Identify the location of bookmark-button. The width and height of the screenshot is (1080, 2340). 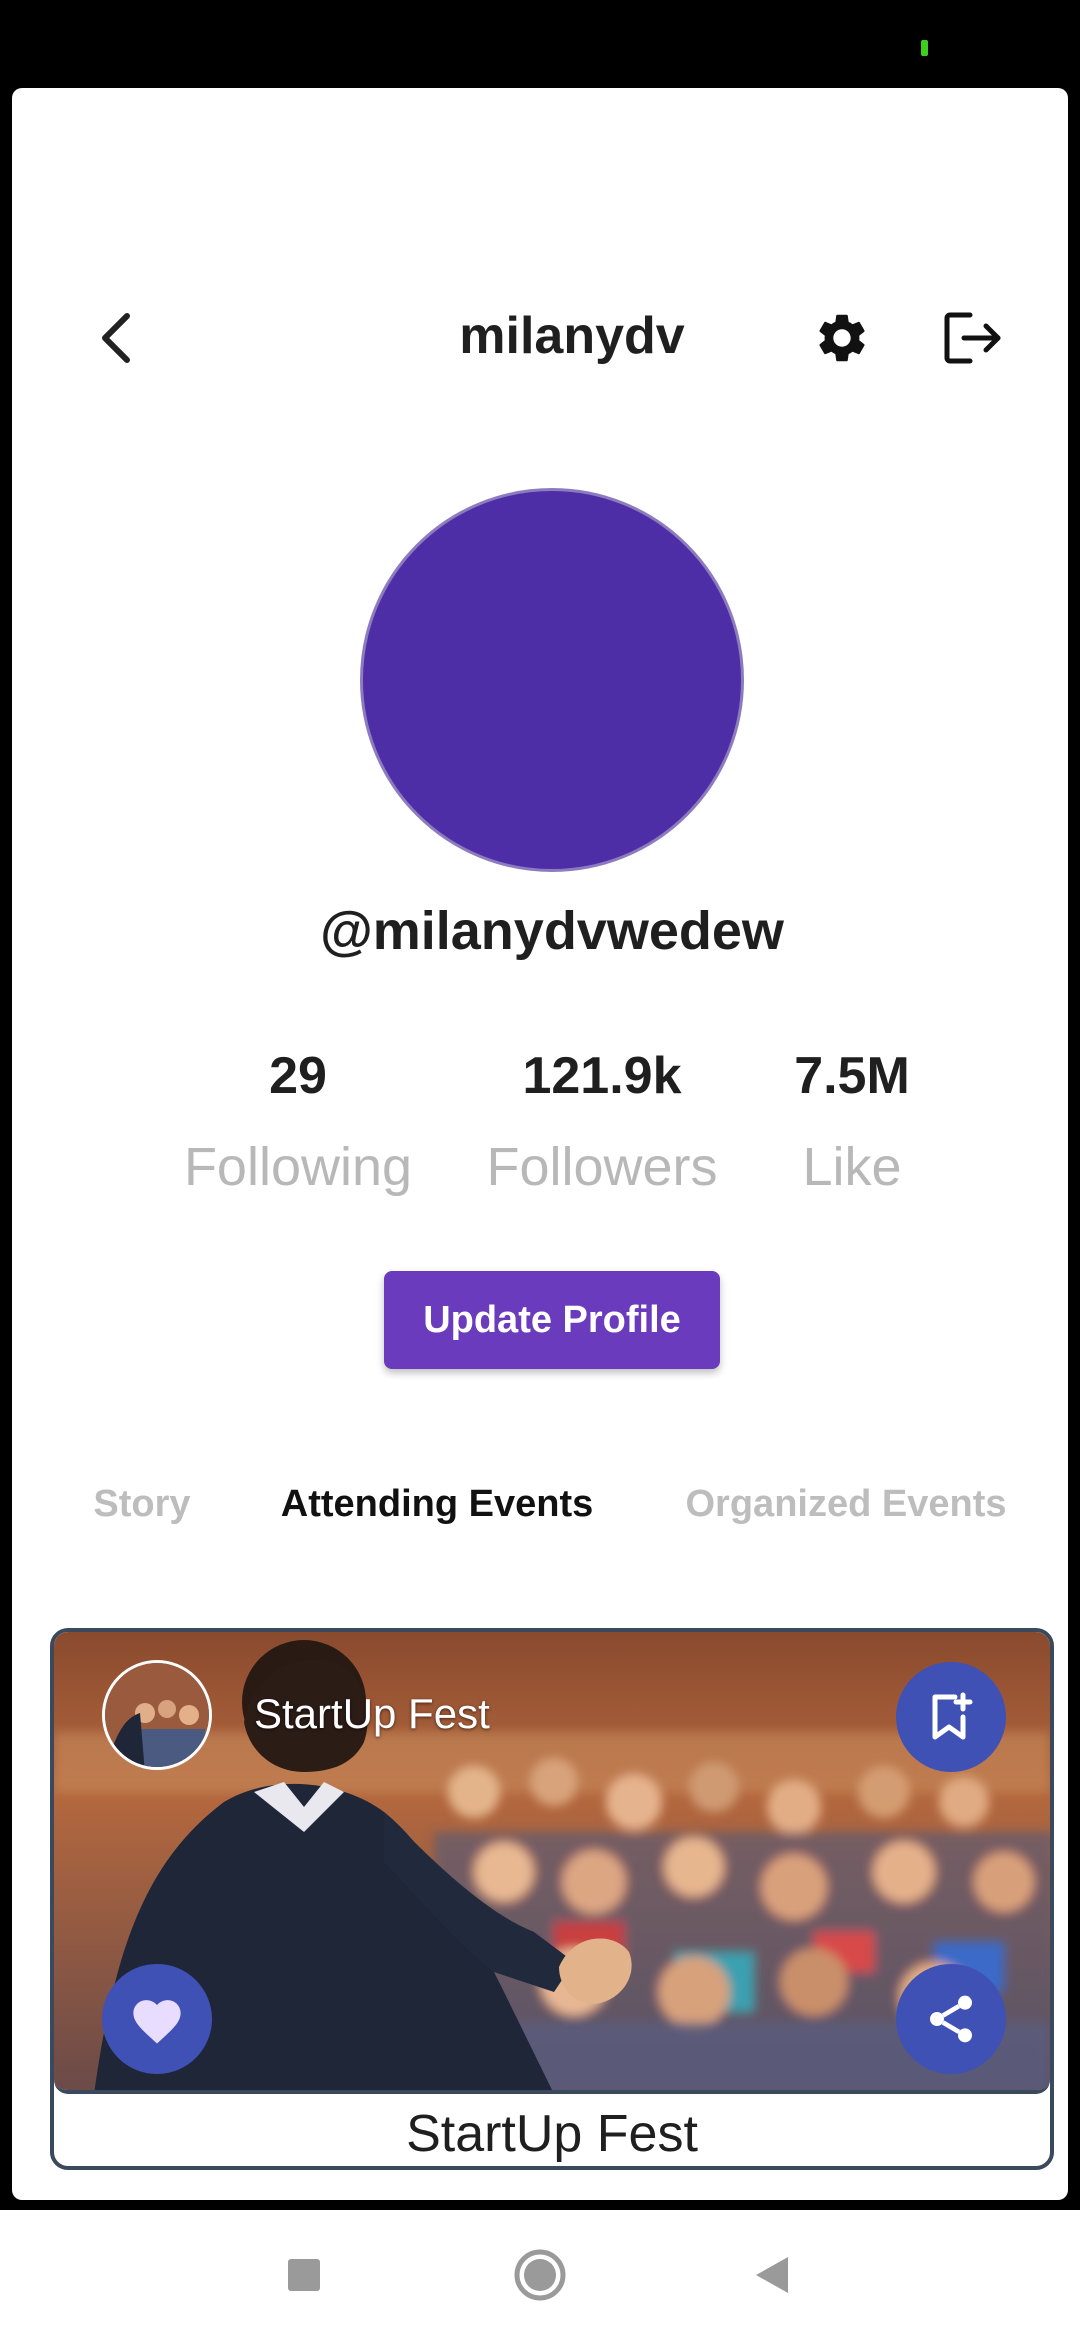
(951, 1717).